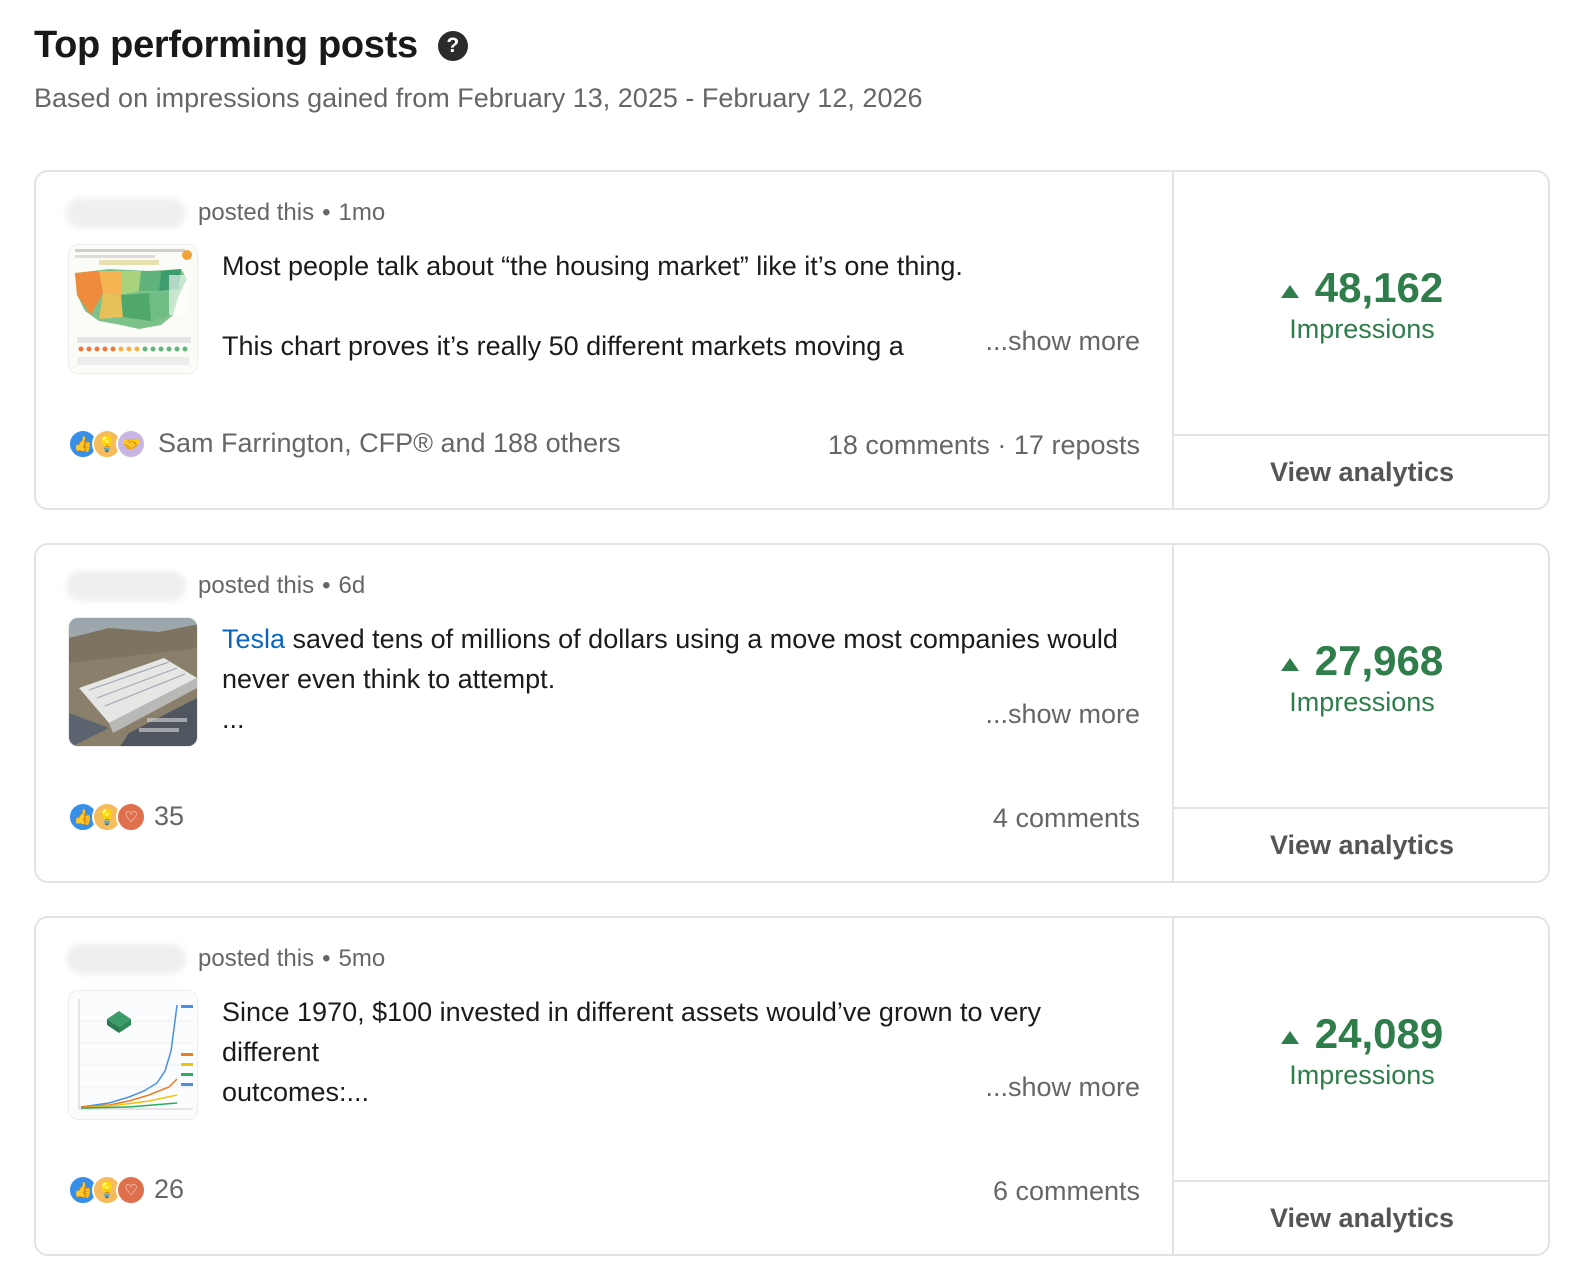 The image size is (1570, 1270). Describe the element at coordinates (452, 45) in the screenshot. I see `help-icon: ?` at that location.